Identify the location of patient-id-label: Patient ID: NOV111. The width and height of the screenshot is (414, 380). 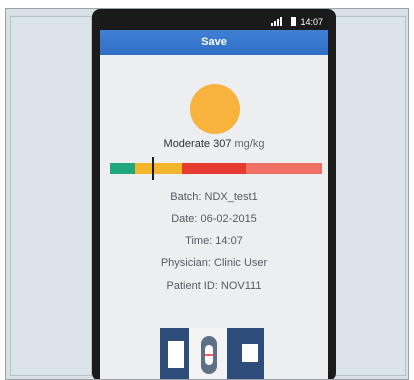
(214, 286).